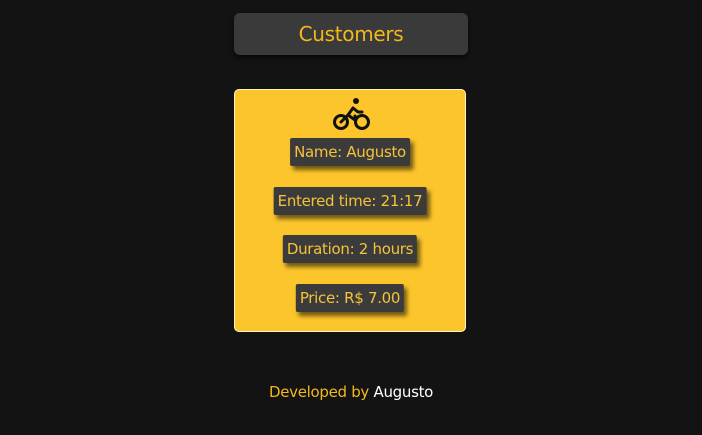 This screenshot has width=702, height=435. Describe the element at coordinates (319, 392) in the screenshot. I see `footer-prefix: Developed by` at that location.